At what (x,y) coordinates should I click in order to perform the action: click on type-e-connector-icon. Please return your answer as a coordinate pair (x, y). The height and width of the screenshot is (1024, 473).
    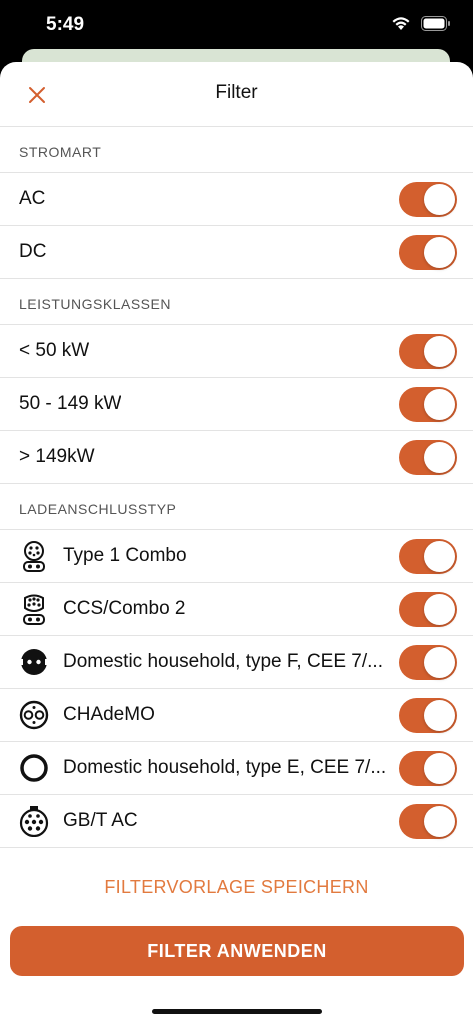
    Looking at the image, I should click on (34, 768).